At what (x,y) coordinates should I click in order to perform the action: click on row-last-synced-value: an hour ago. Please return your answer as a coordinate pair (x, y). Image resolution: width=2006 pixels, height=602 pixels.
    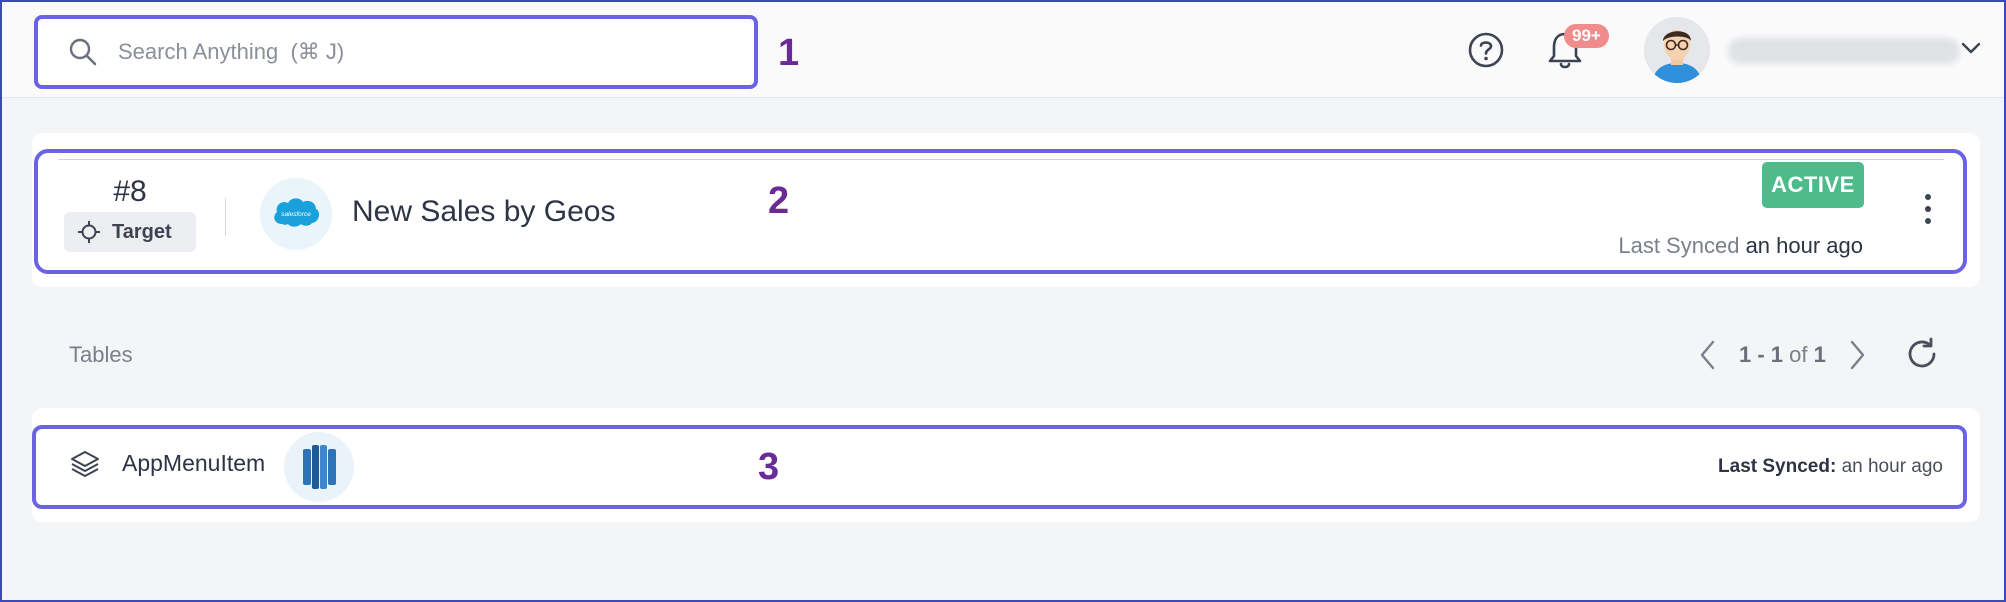
    Looking at the image, I should click on (1892, 466).